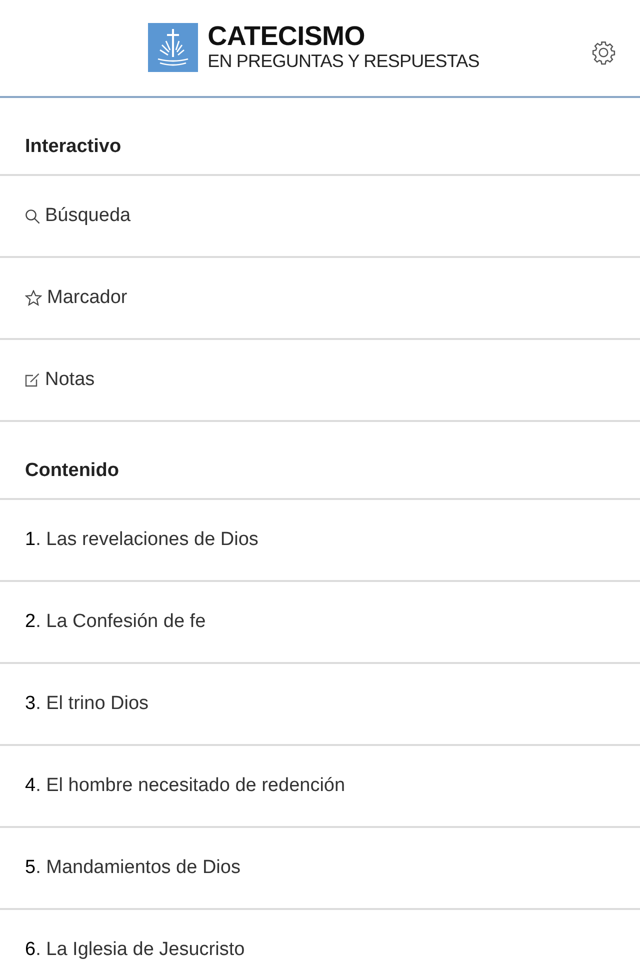 The image size is (640, 960). I want to click on settings-icon, so click(603, 52).